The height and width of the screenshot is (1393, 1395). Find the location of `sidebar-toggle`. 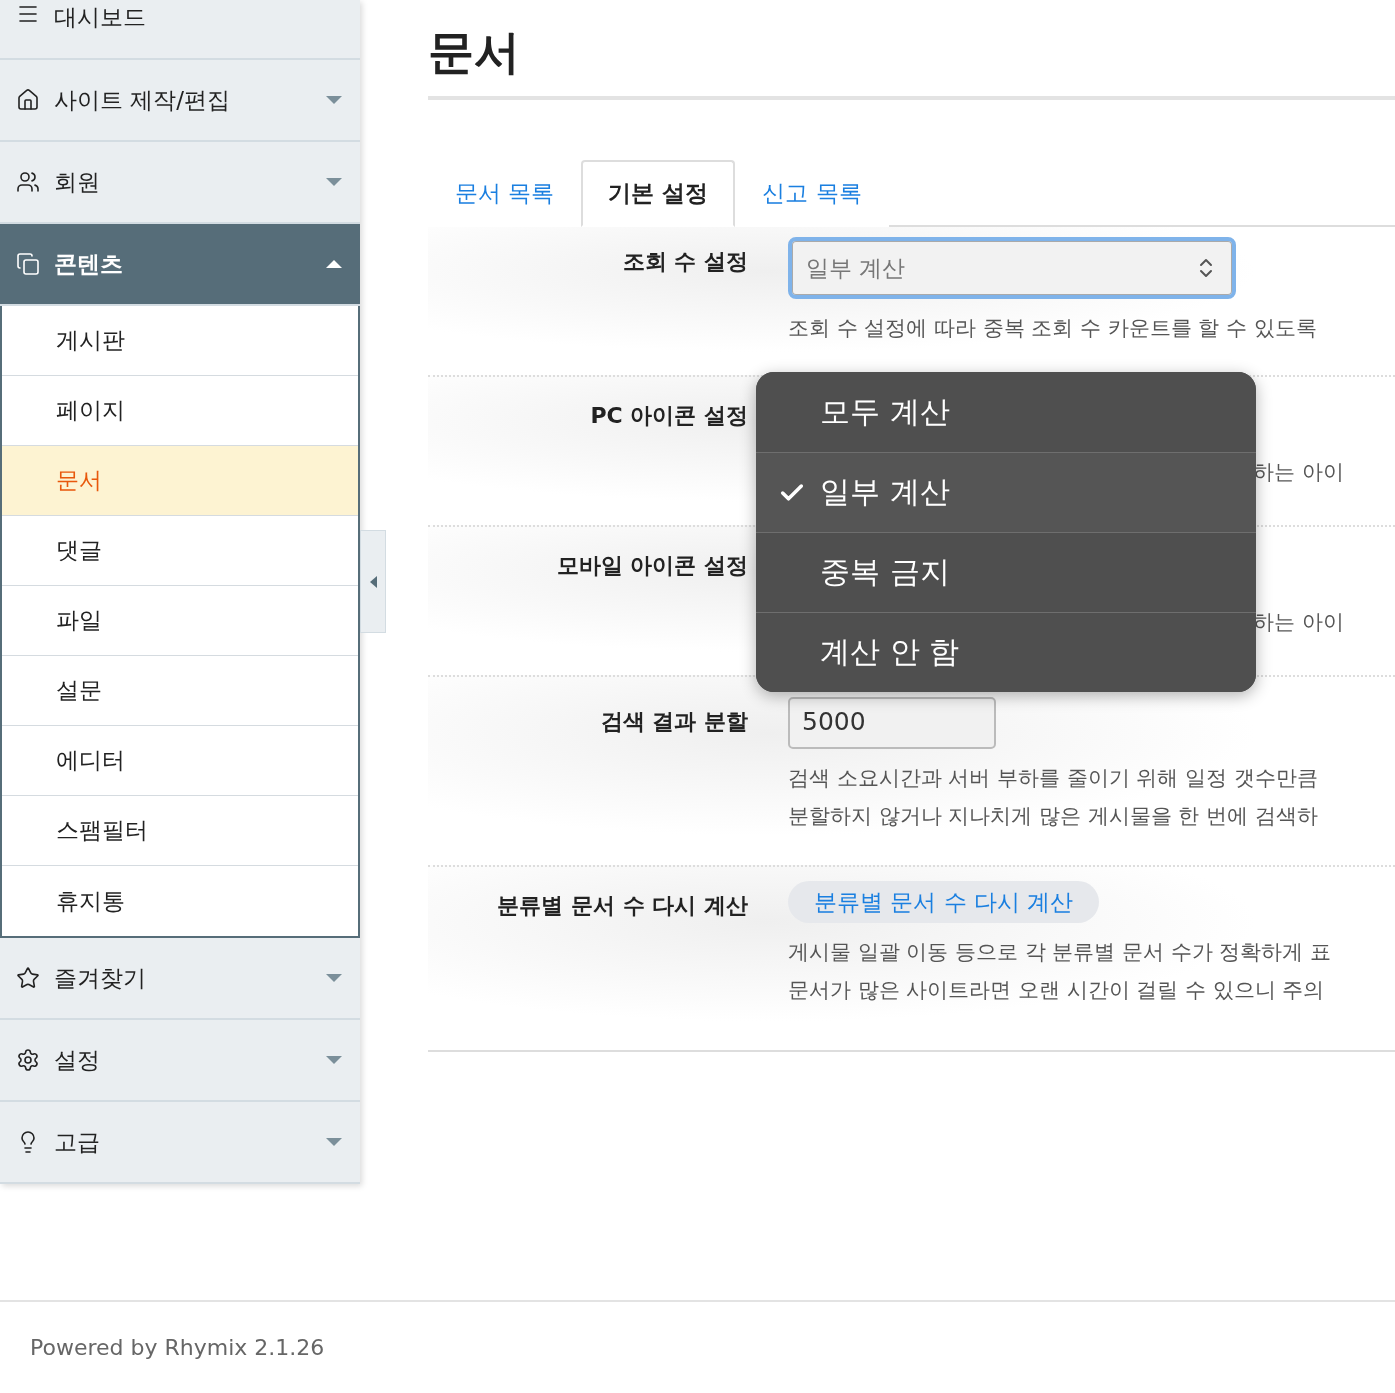

sidebar-toggle is located at coordinates (373, 581).